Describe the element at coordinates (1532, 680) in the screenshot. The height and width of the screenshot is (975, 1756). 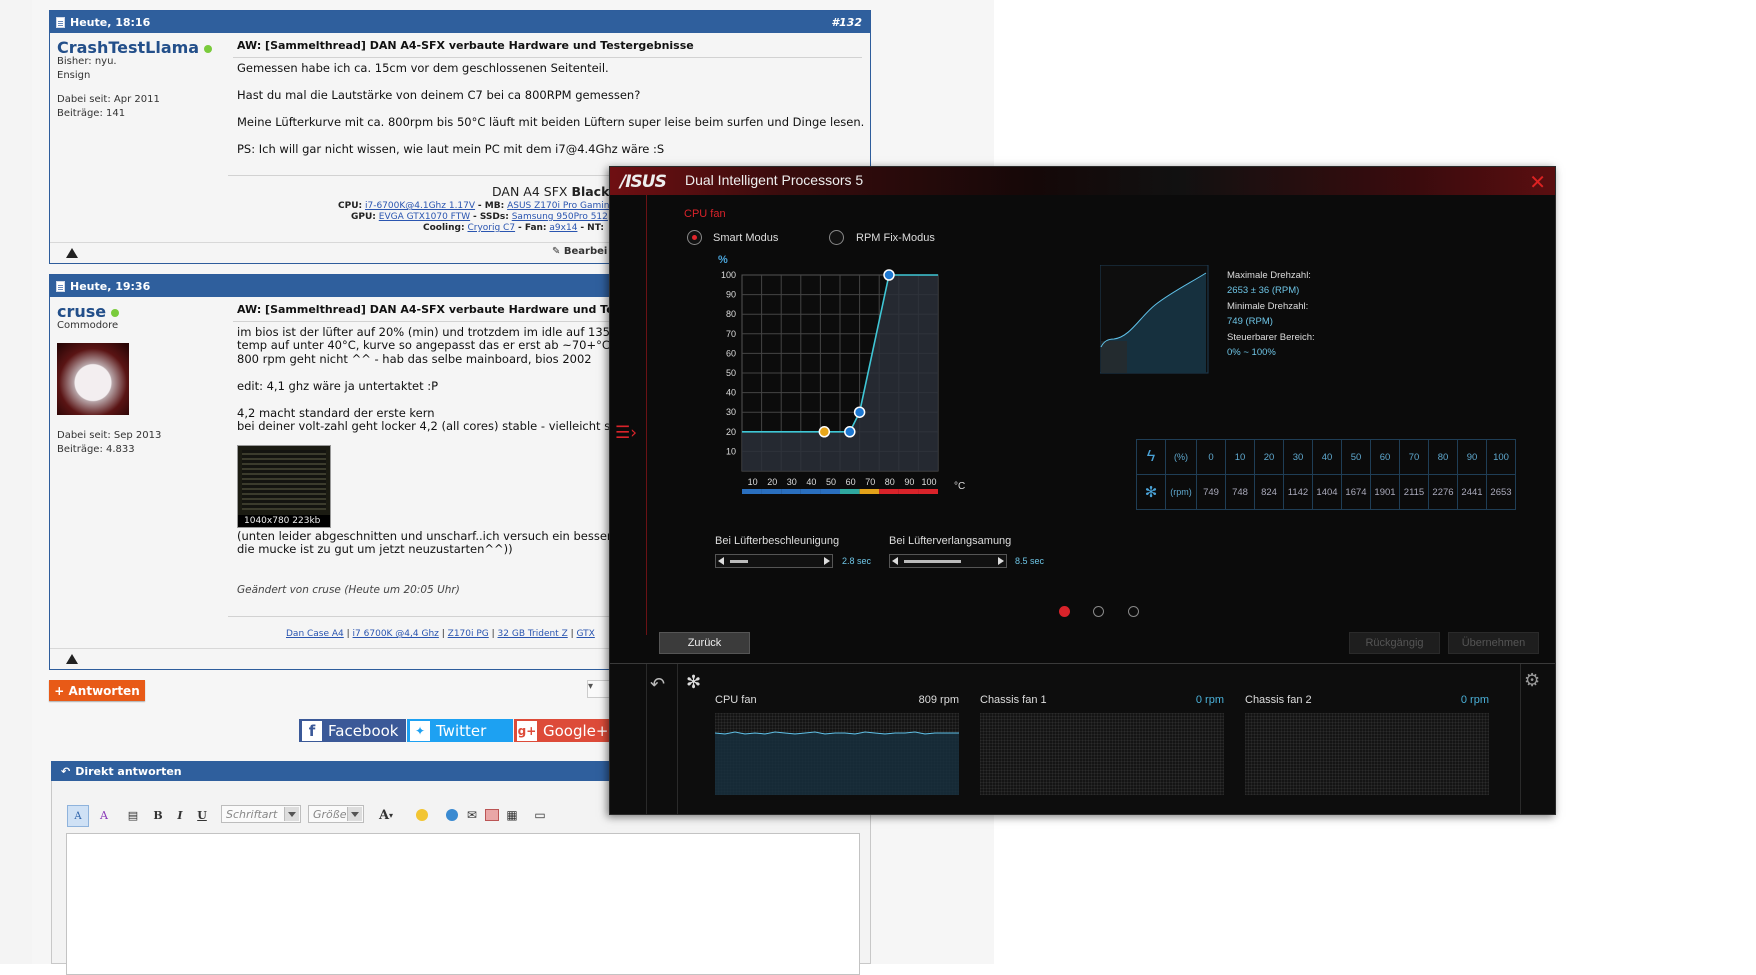
I see `gear-icon: ⚙` at that location.